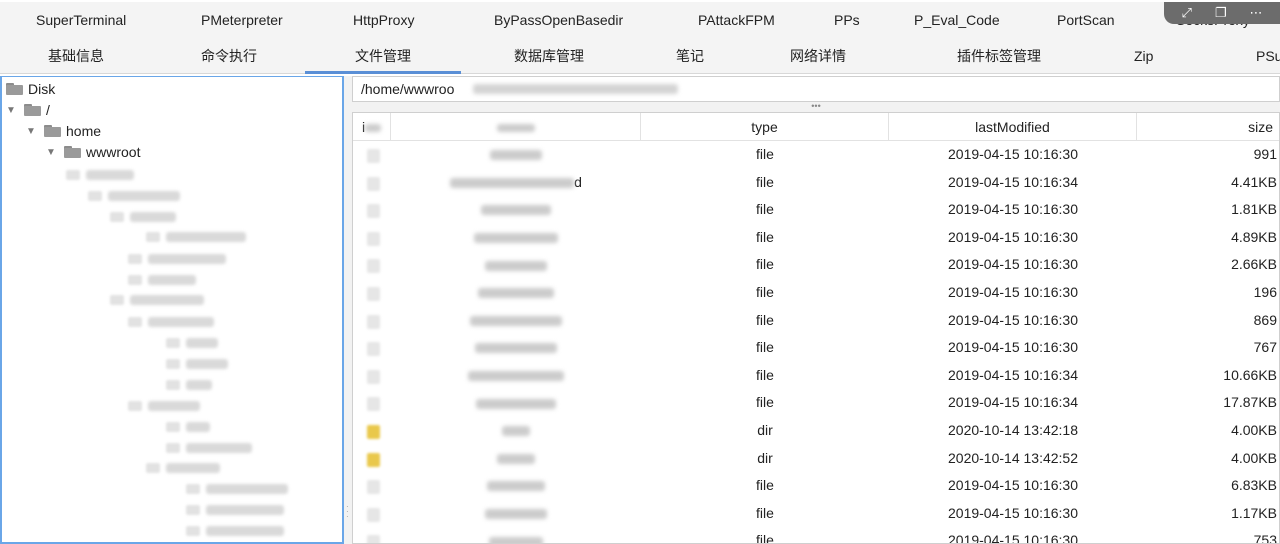 This screenshot has width=1280, height=544. What do you see at coordinates (816, 321) in the screenshot?
I see `table-row: file 2019-04-15 10:16:30 869` at bounding box center [816, 321].